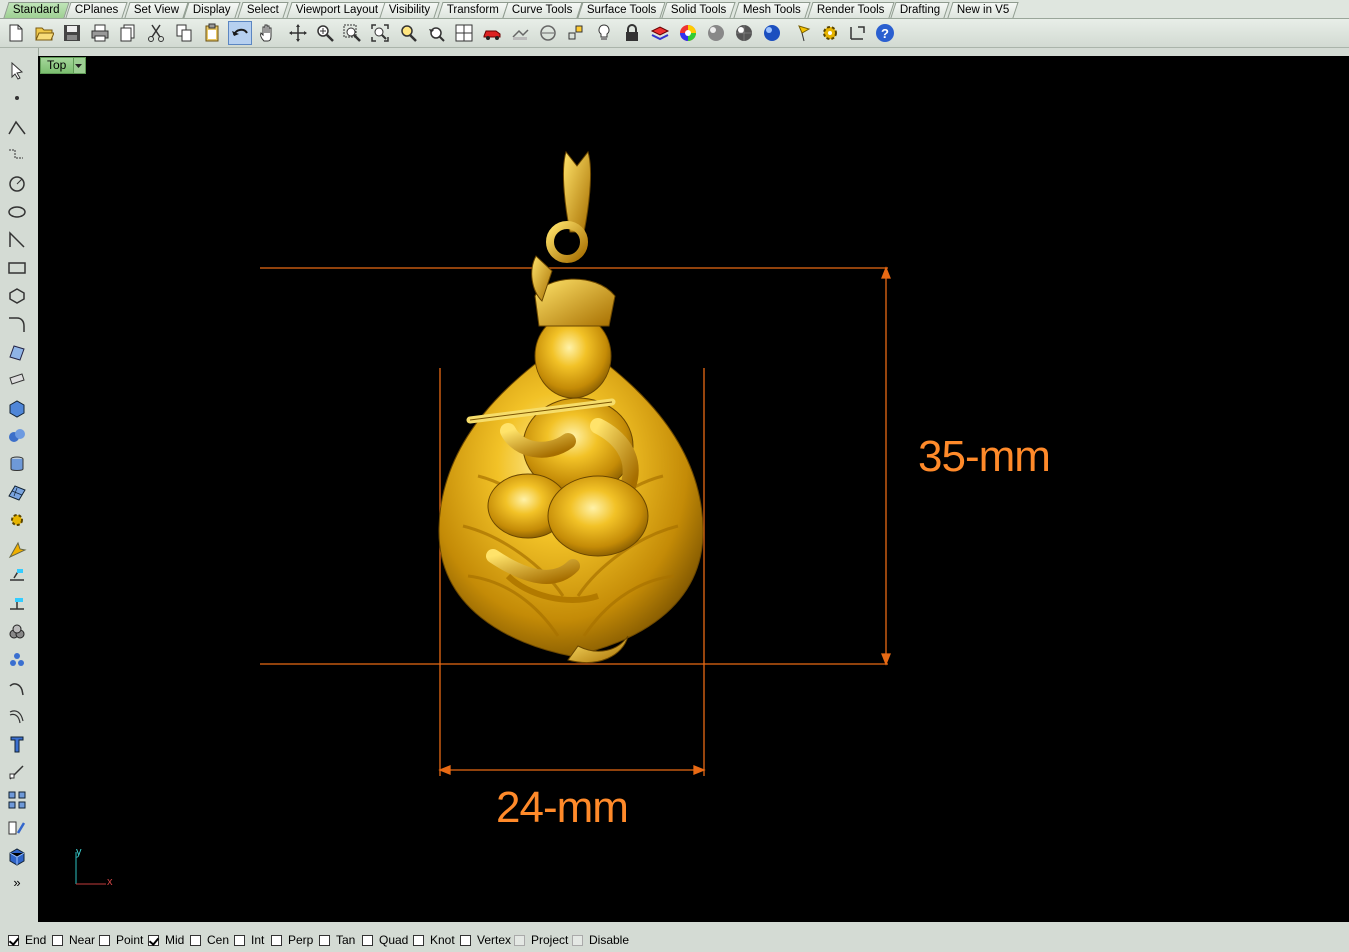 The width and height of the screenshot is (1349, 952). What do you see at coordinates (17, 550) in the screenshot?
I see `transform-icon` at bounding box center [17, 550].